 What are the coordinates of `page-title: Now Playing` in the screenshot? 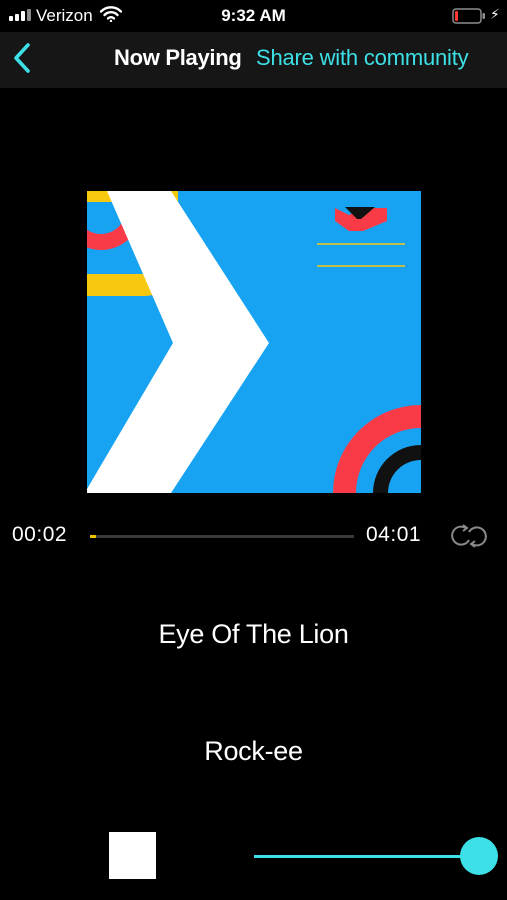 It's located at (178, 57).